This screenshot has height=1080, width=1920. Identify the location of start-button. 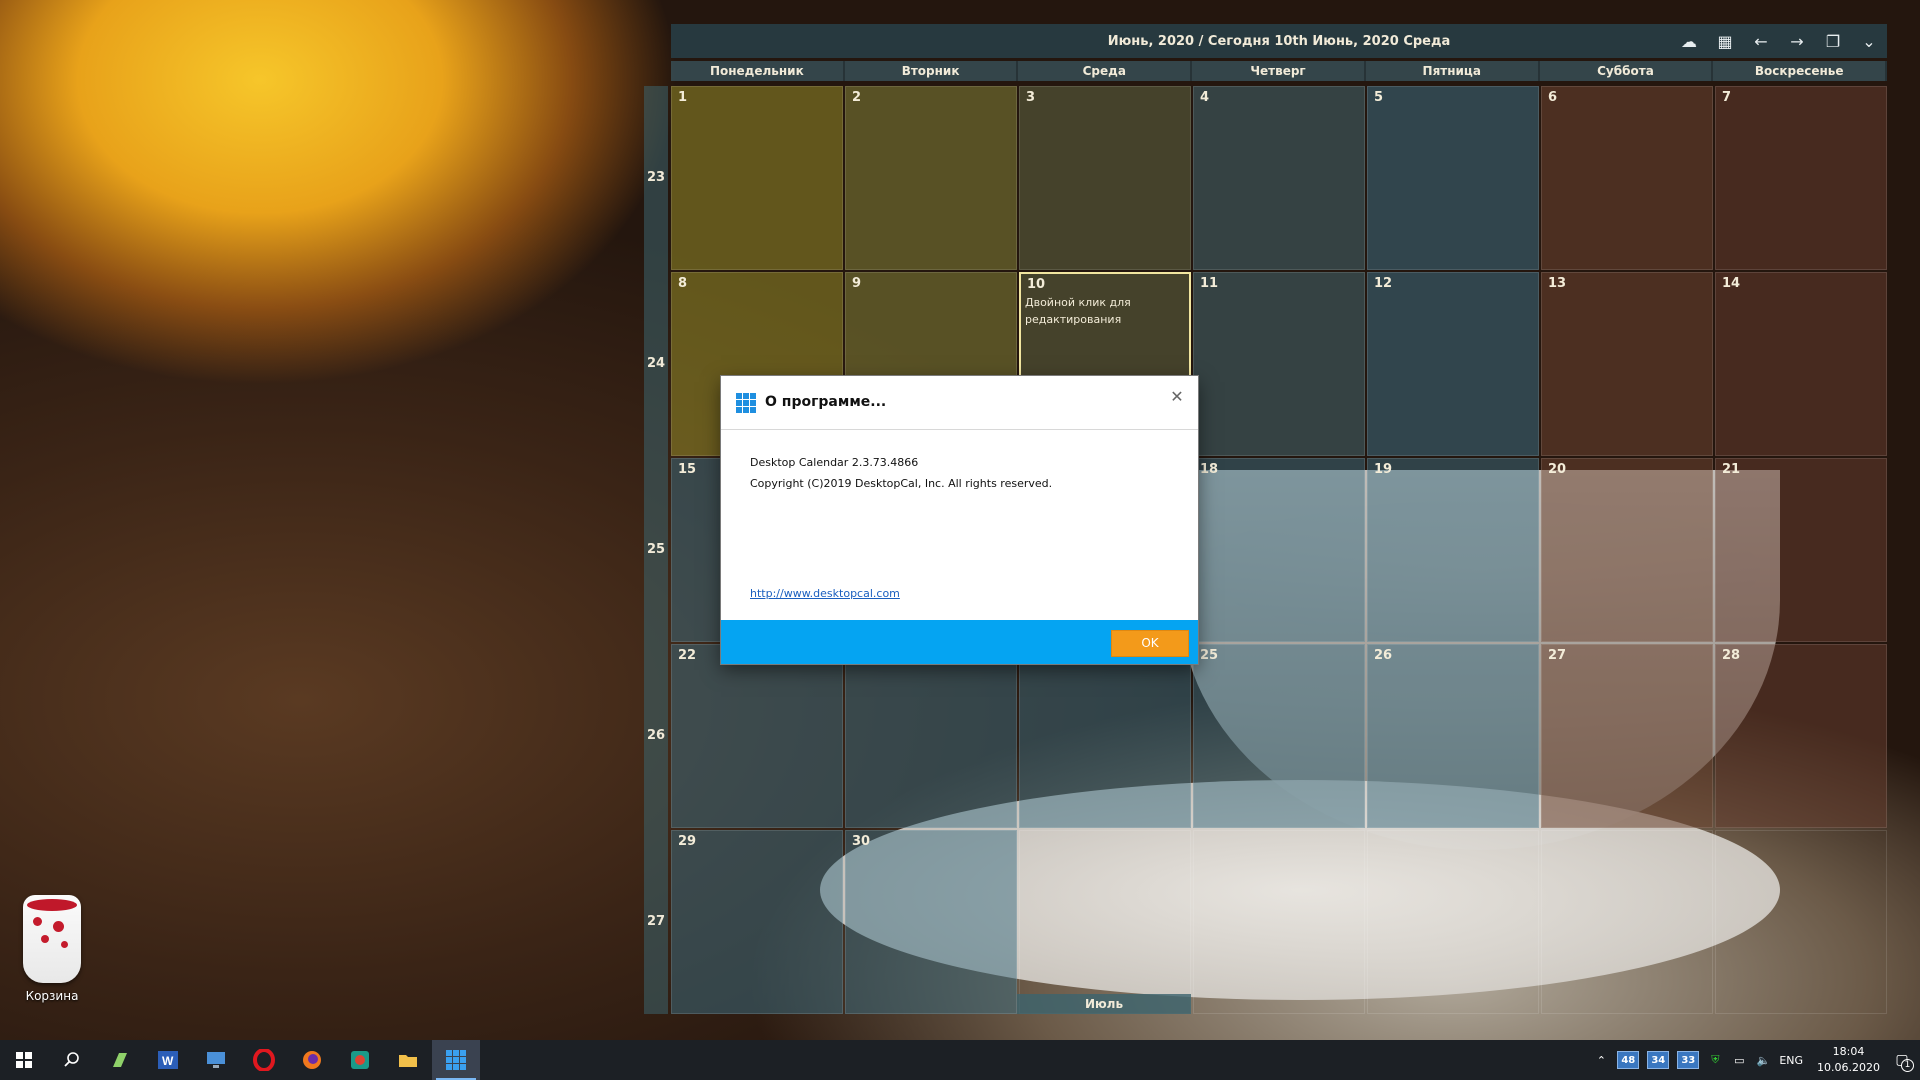
(24, 1060).